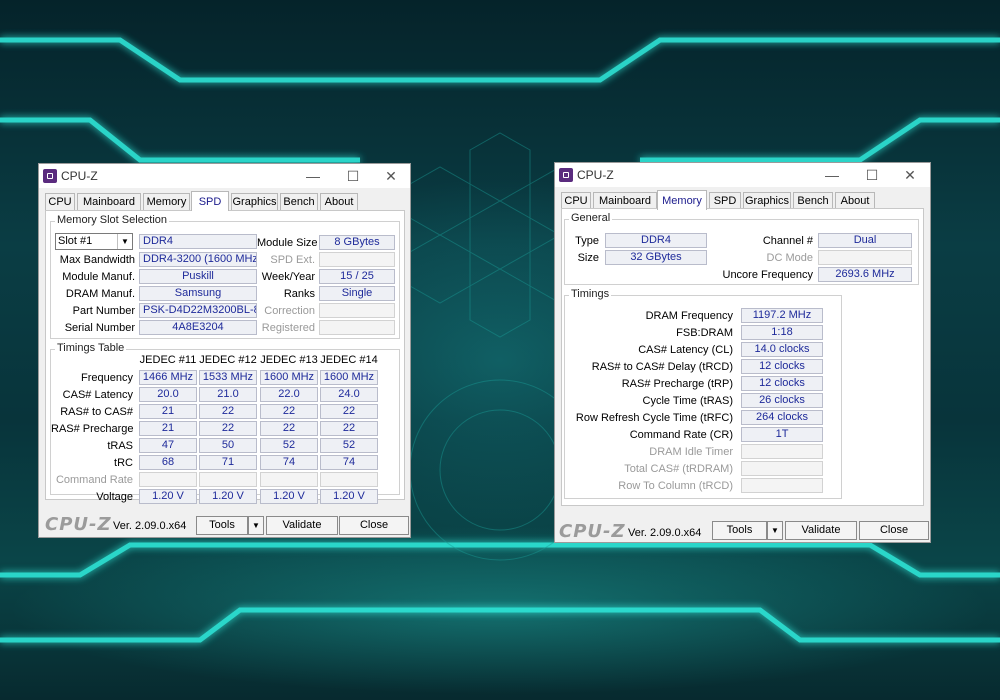 The height and width of the screenshot is (700, 1000). Describe the element at coordinates (288, 328) in the screenshot. I see `registered-label: Registered` at that location.